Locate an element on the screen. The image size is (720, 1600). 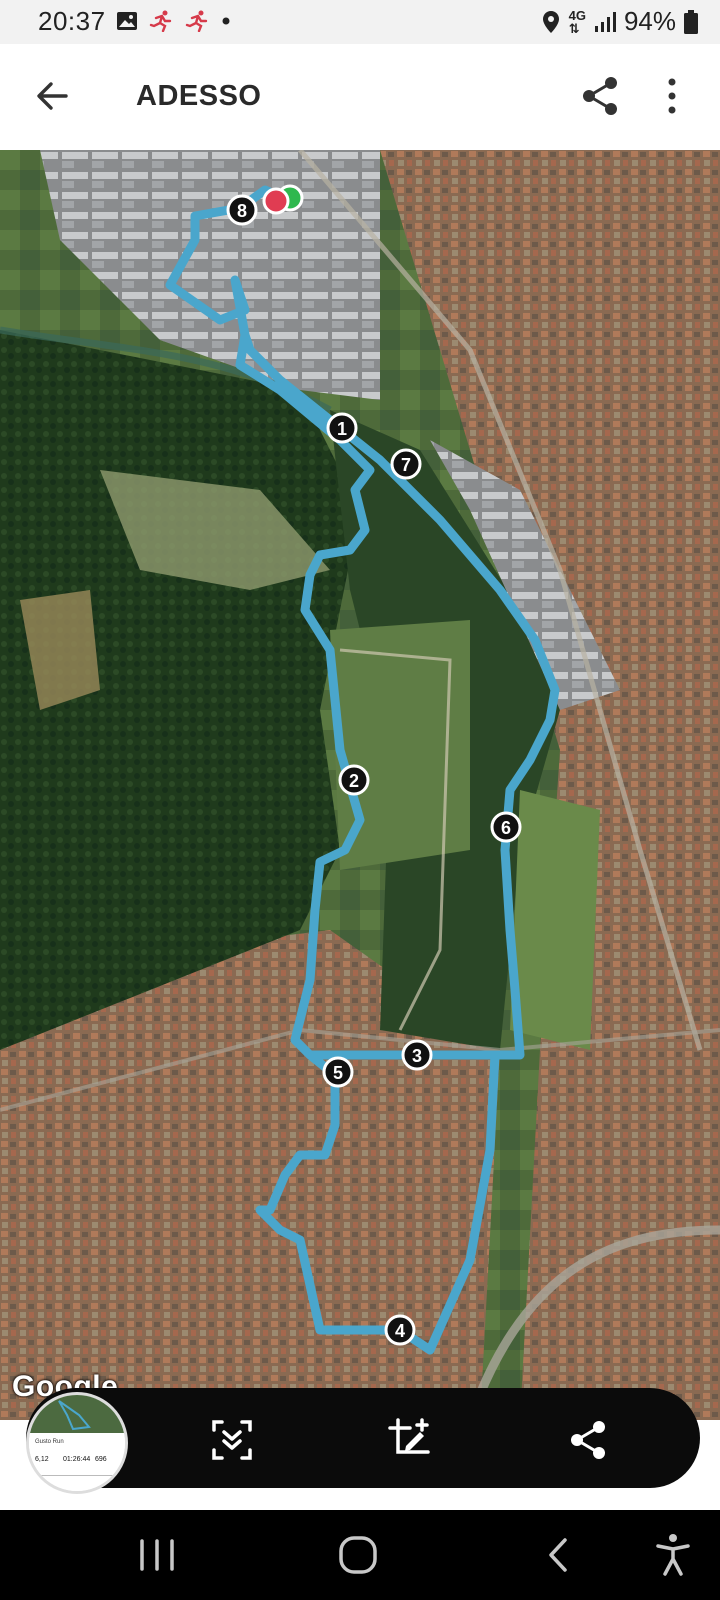
scroll-capture-icon is located at coordinates (232, 1440).